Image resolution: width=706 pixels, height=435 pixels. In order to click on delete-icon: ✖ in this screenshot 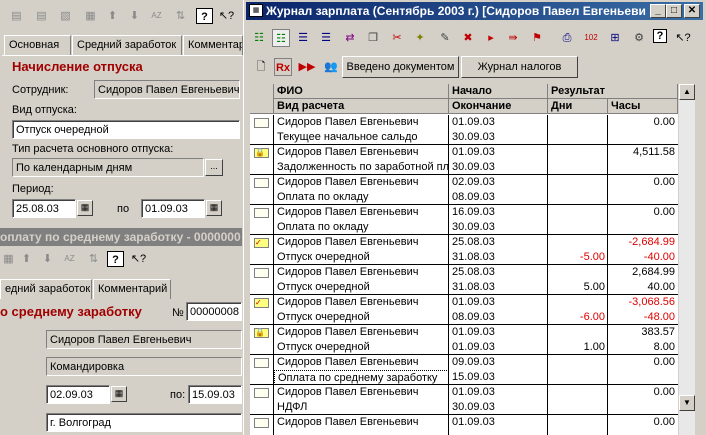, I will do `click(468, 38)`.